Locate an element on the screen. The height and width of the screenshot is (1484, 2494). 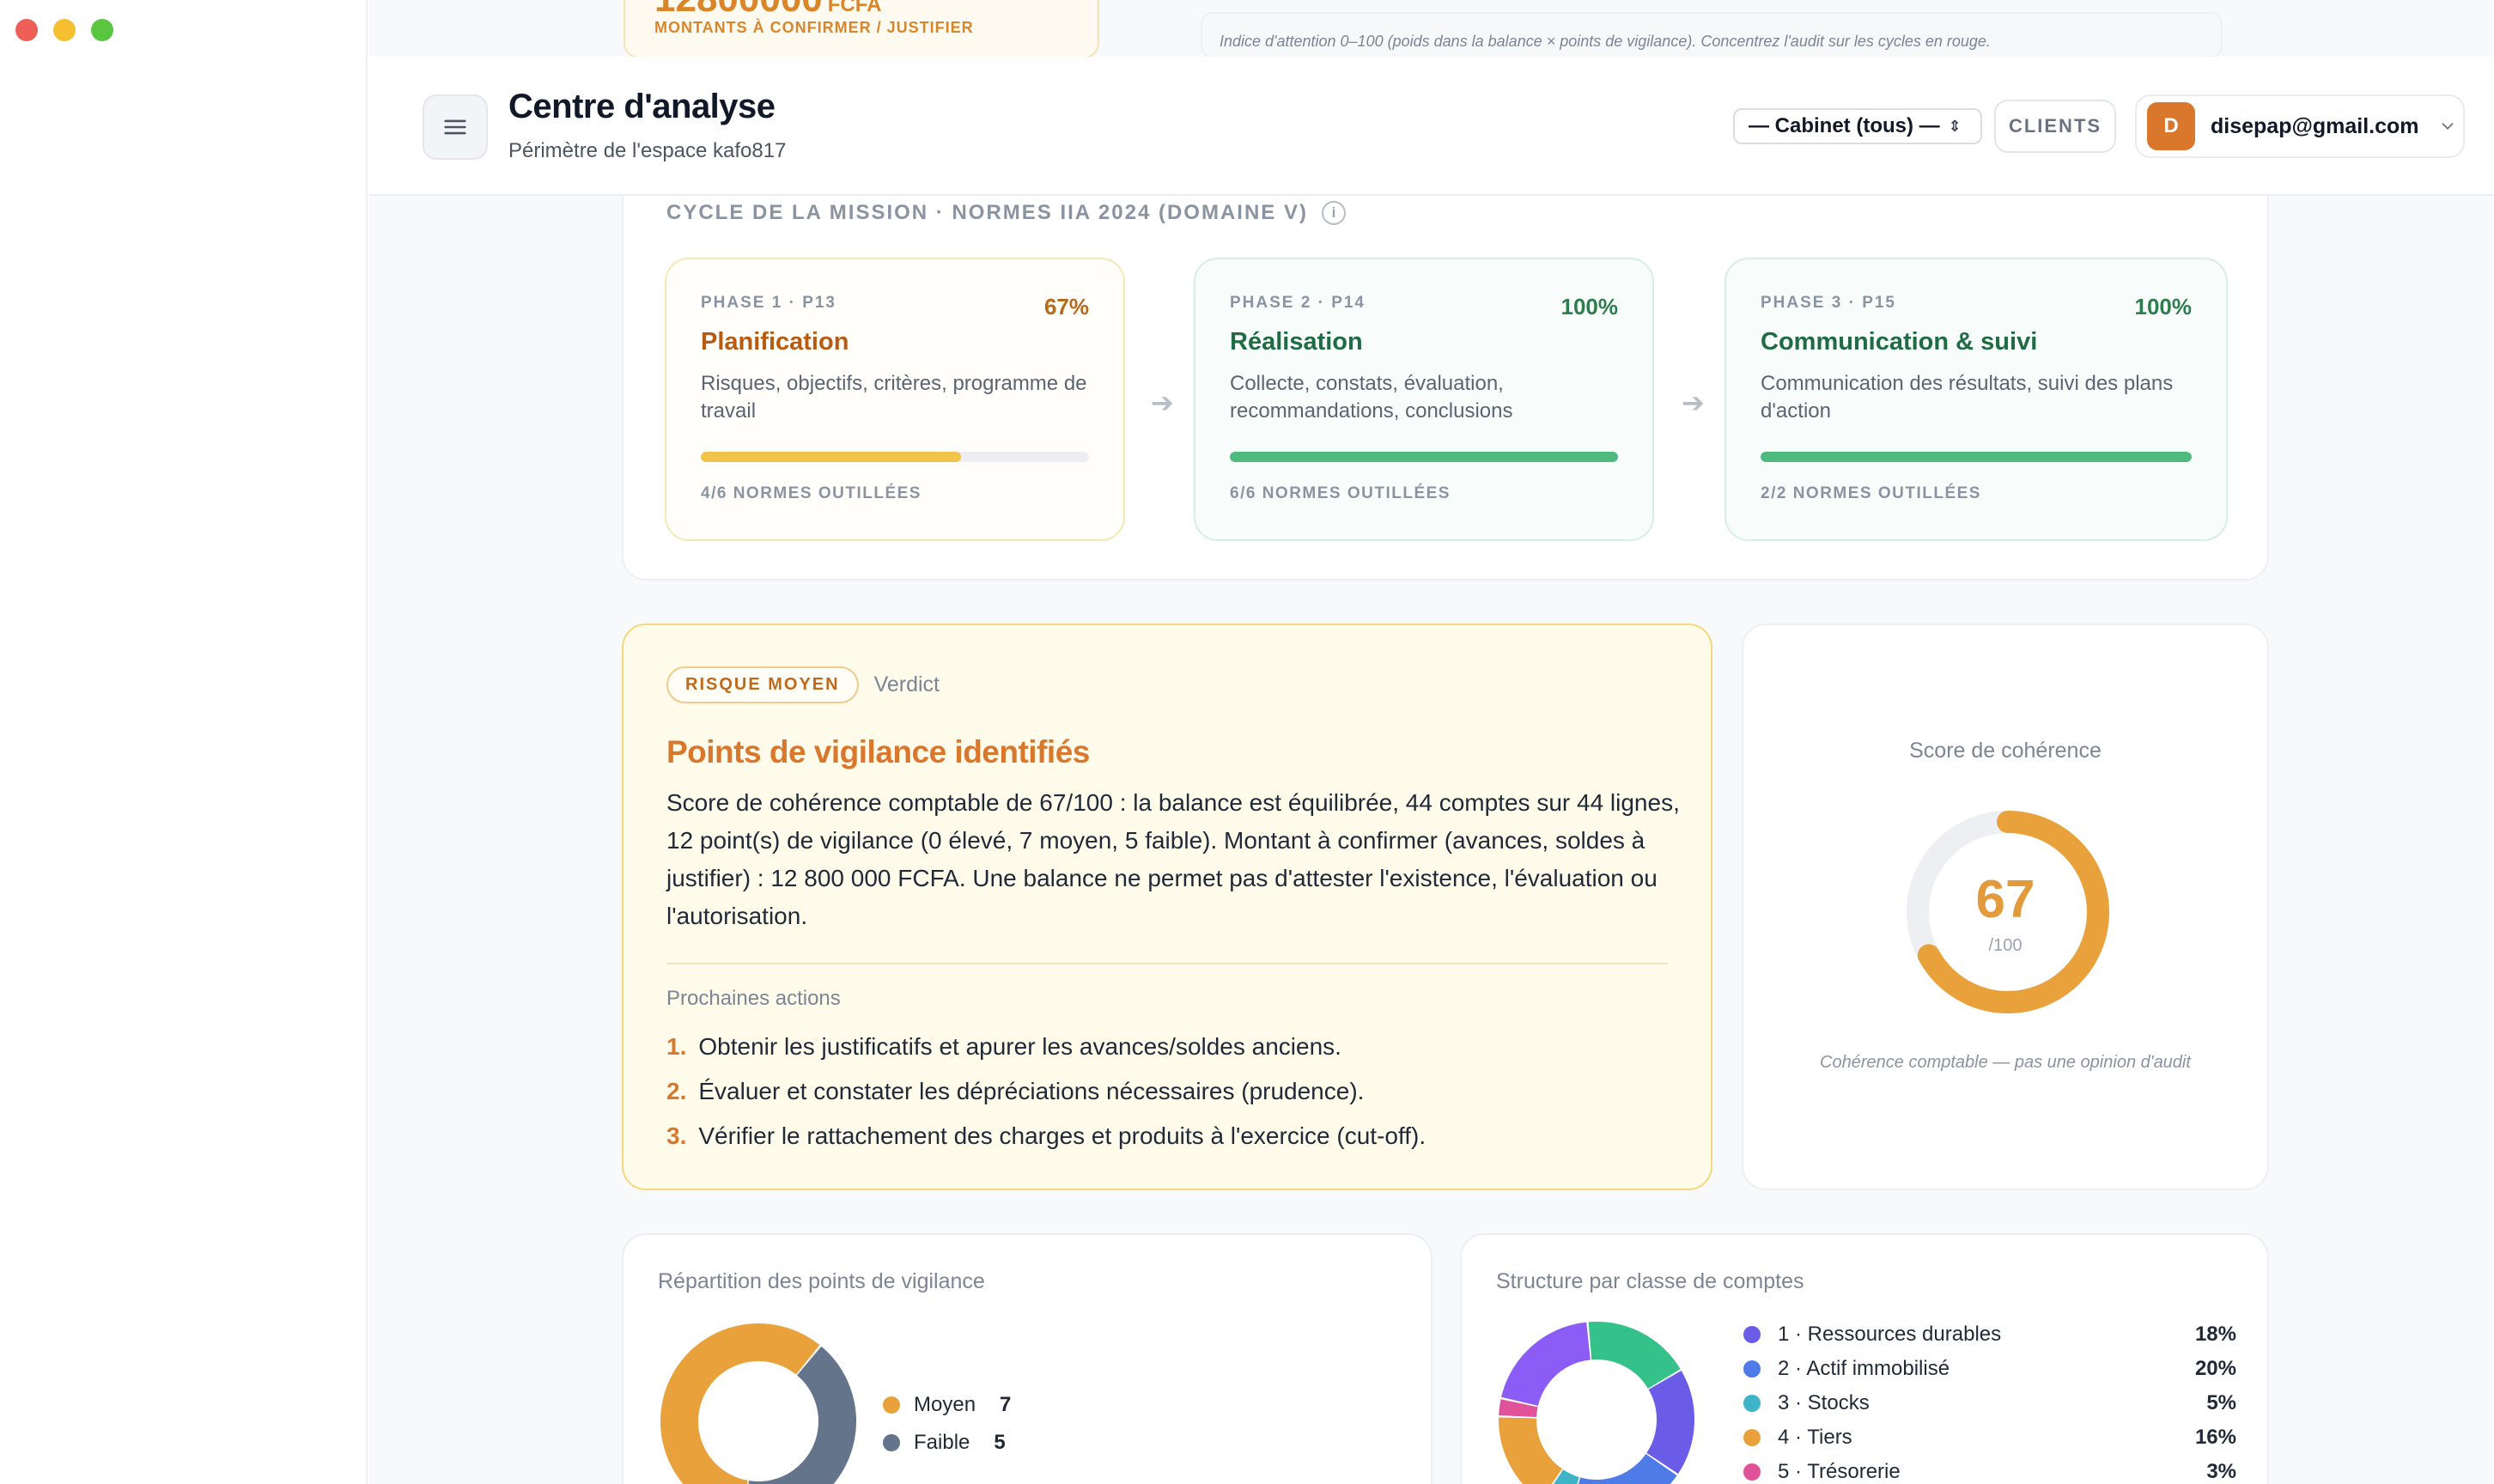
card-title: Structure par classe de comptes is located at coordinates (1650, 1281).